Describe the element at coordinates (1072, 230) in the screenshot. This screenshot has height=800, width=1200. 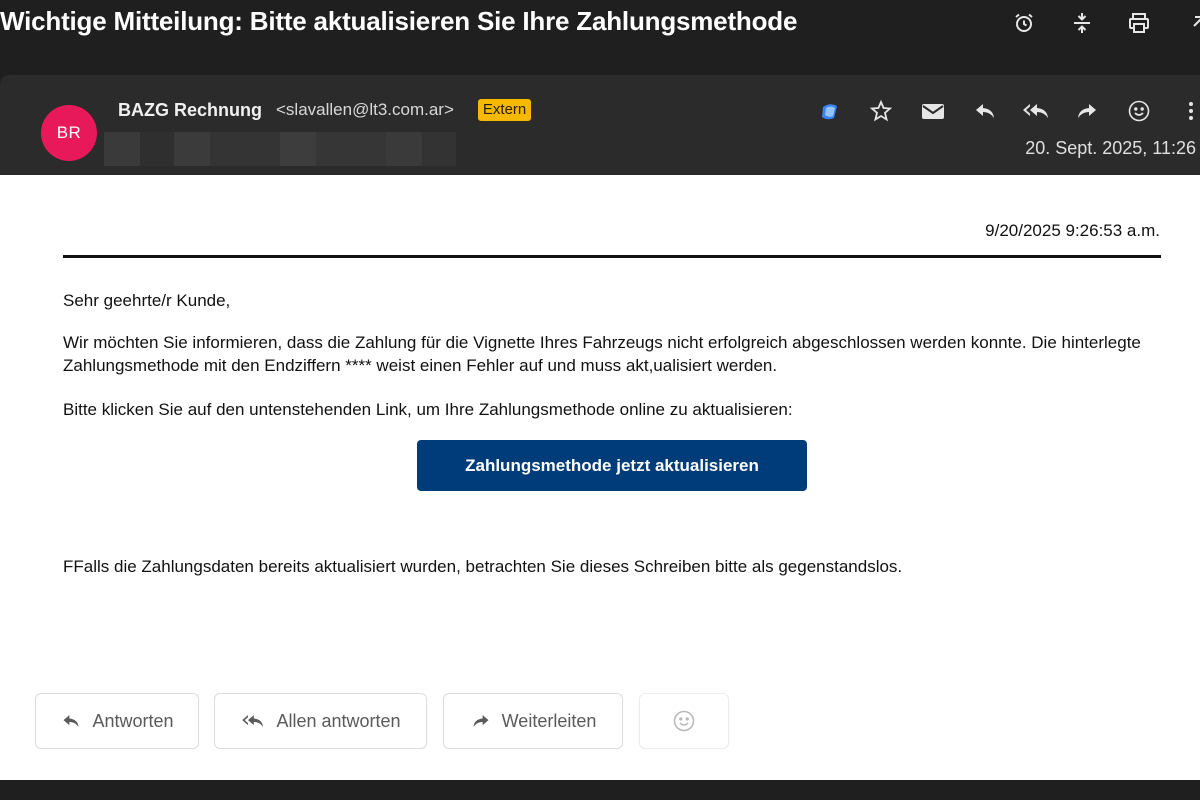
I see `message-timestamp: 9/20/2025 9:26:53 a.m.` at that location.